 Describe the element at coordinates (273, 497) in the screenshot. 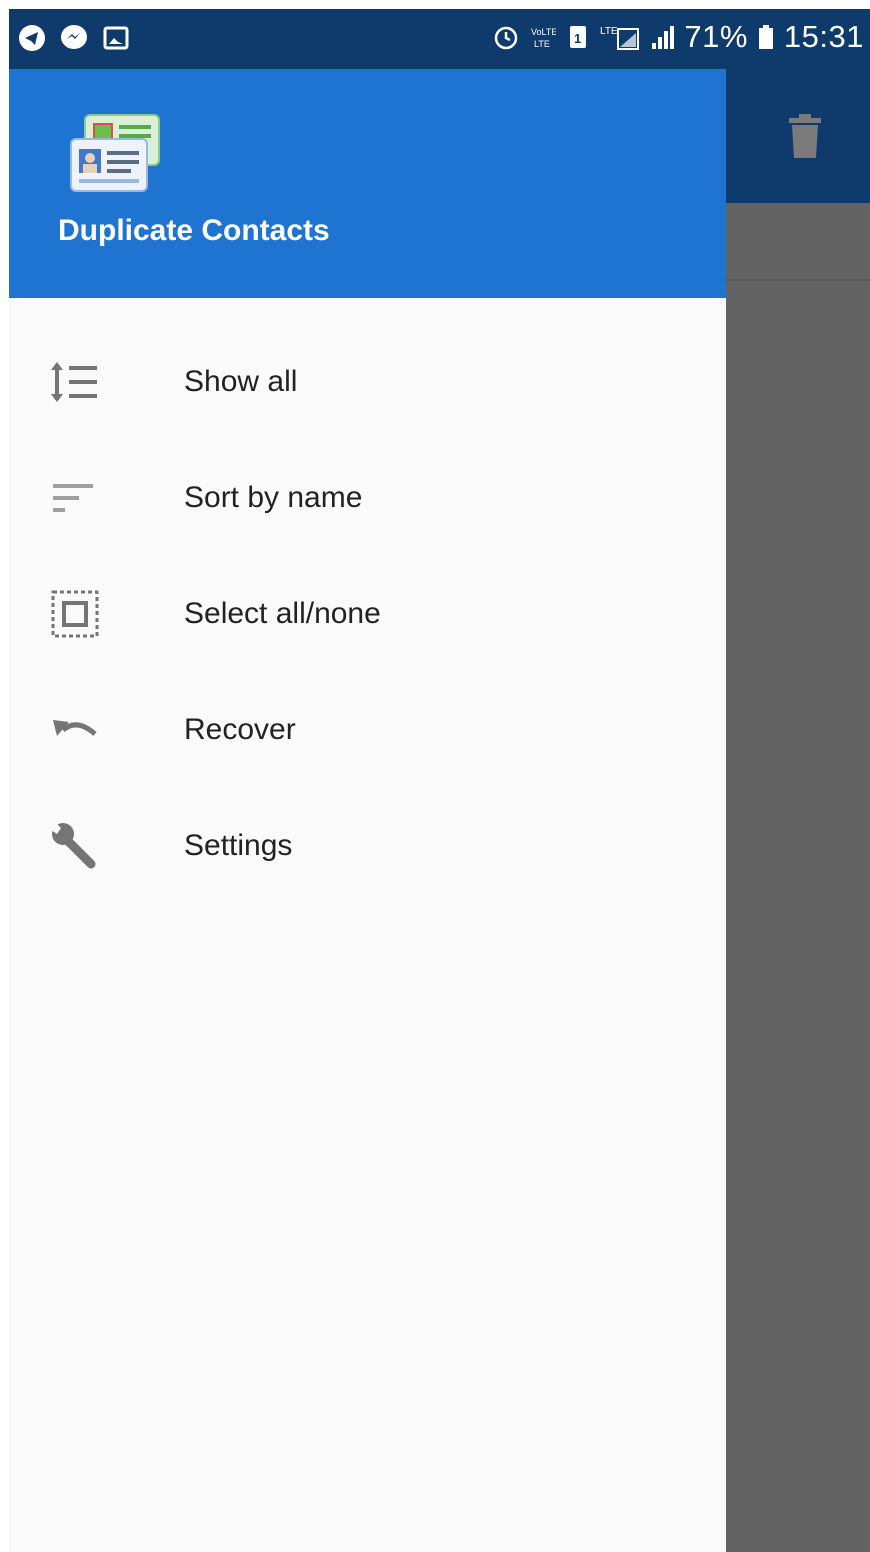

I see `menu-item-label: Sort by name` at that location.